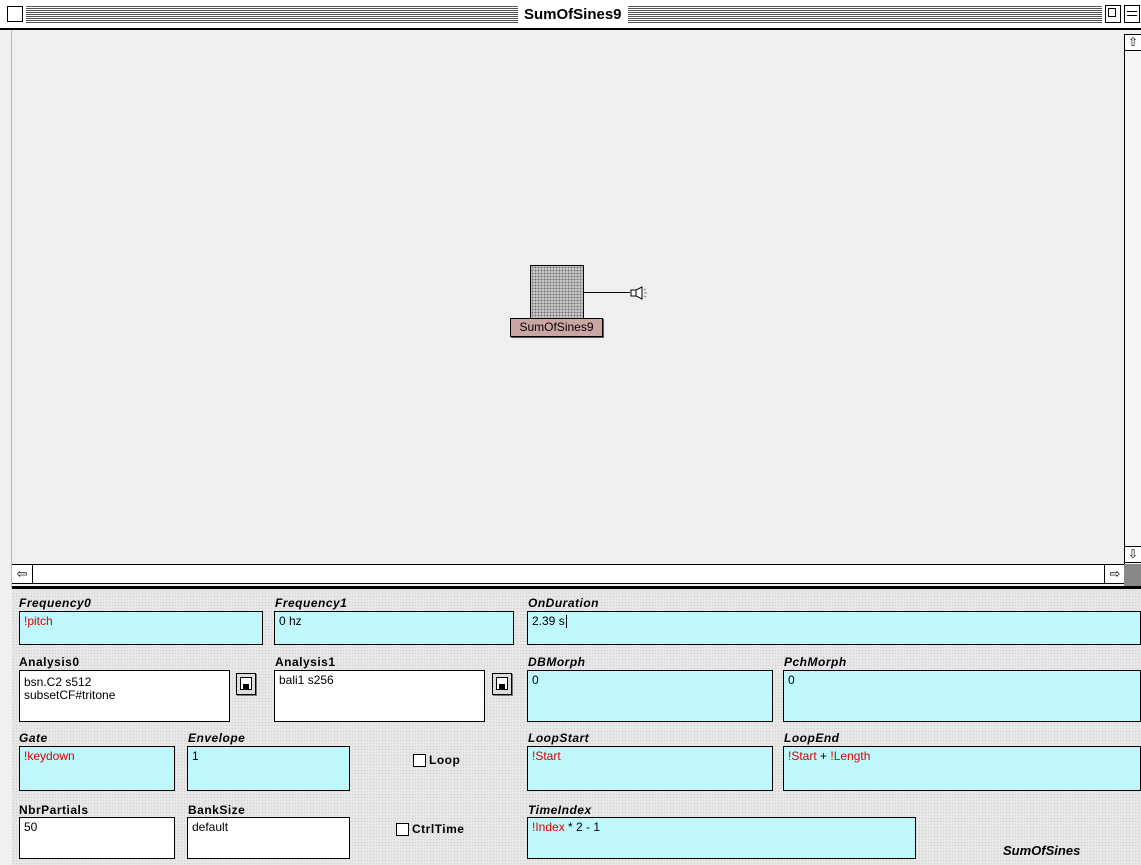  I want to click on loop-checkbox: Loop, so click(436, 760).